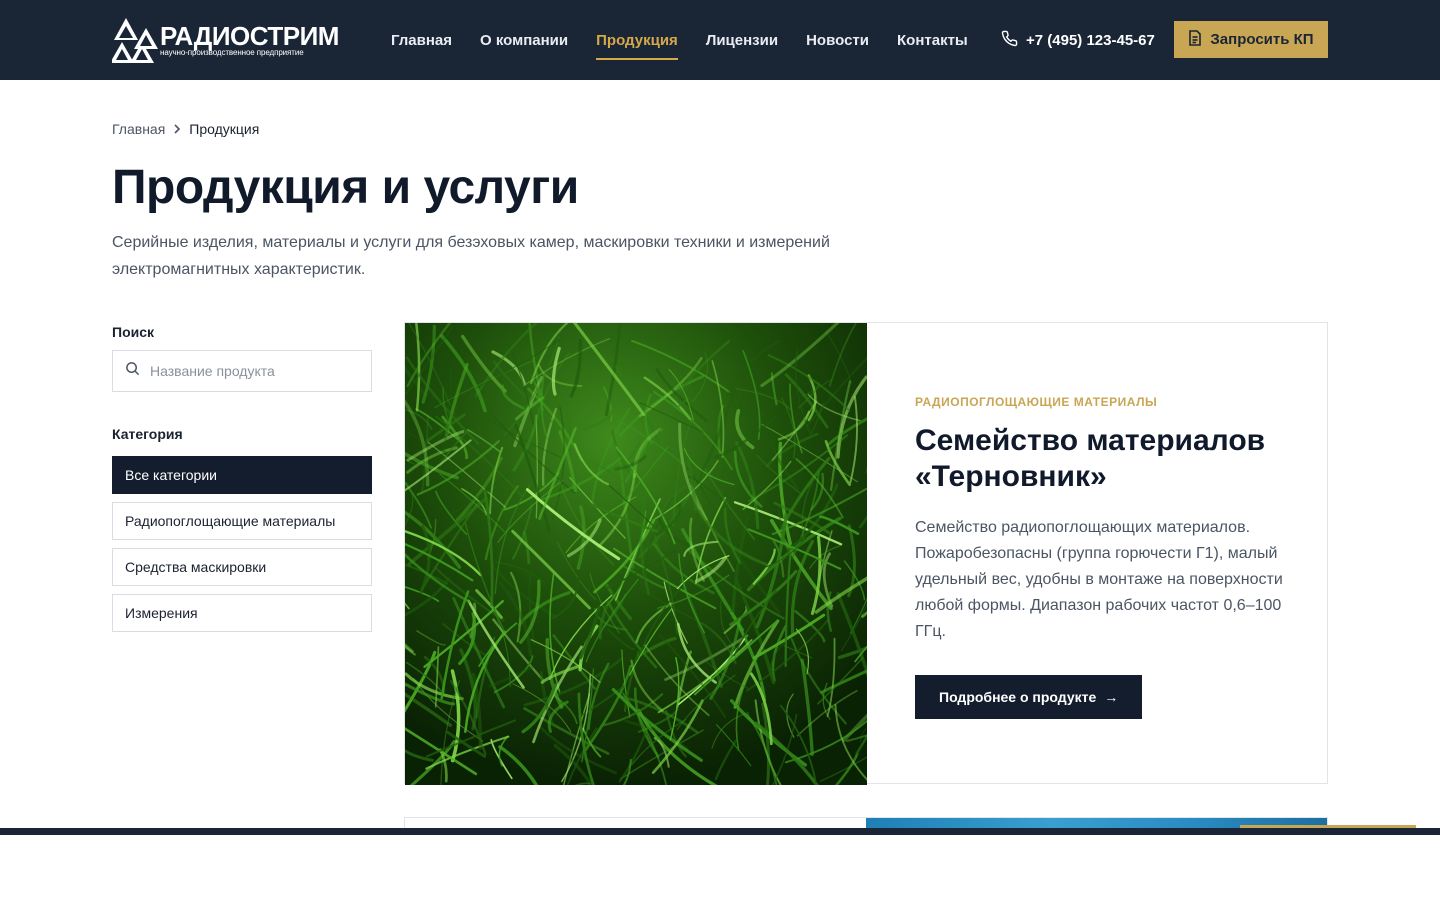 The height and width of the screenshot is (900, 1440). I want to click on phone-link: +7 (495) 123-45-67, so click(1078, 40).